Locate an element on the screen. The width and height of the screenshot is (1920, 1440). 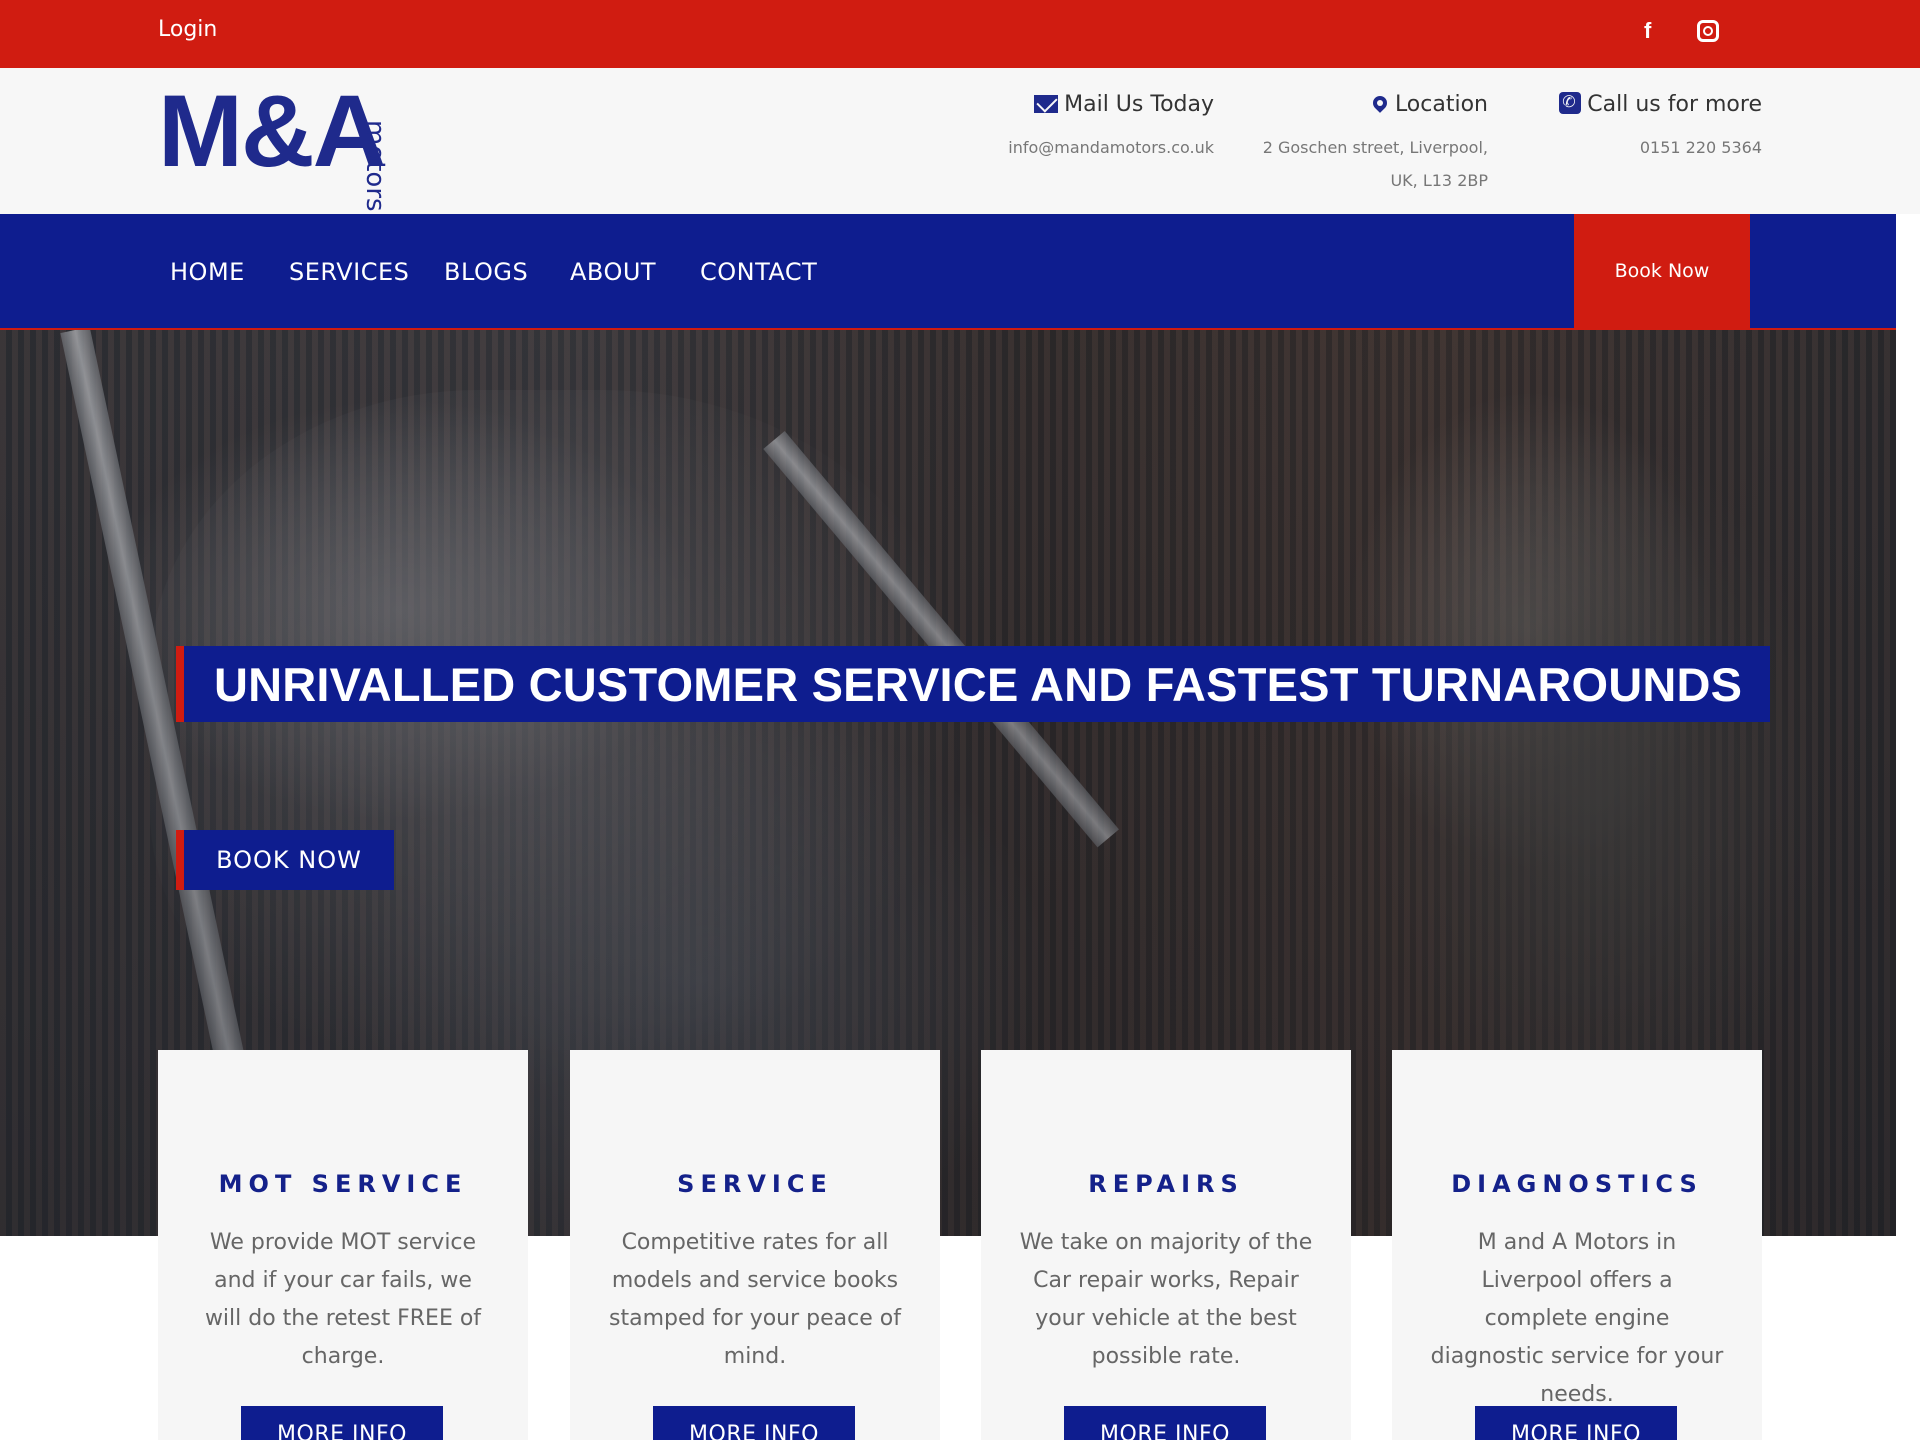
contact-mail-title-text: Mail Us Today is located at coordinates (1139, 104).